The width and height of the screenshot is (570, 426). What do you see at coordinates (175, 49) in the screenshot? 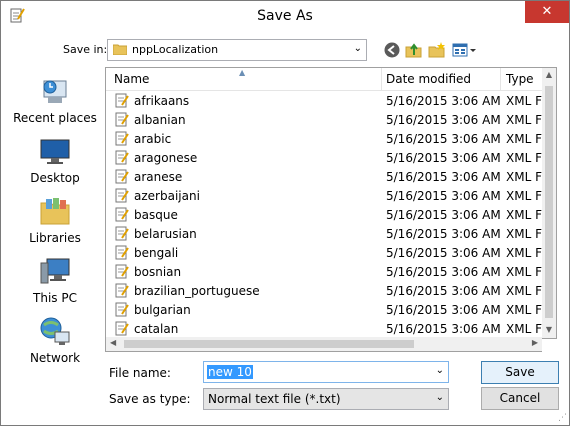
I see `save-in-value: nppLocalization` at bounding box center [175, 49].